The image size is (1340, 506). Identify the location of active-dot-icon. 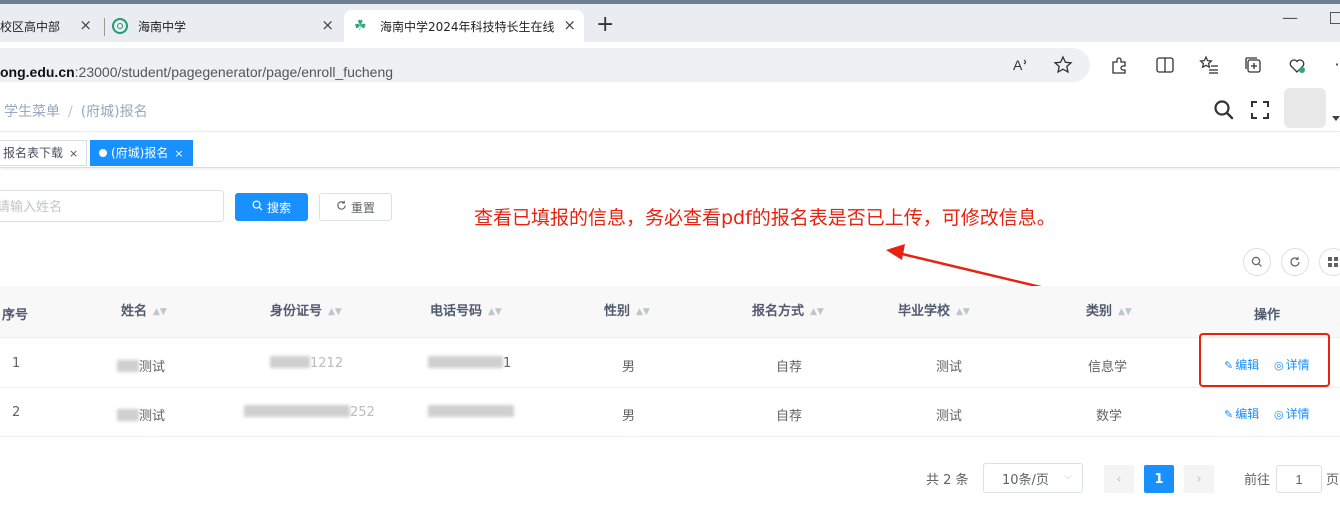
(103, 153).